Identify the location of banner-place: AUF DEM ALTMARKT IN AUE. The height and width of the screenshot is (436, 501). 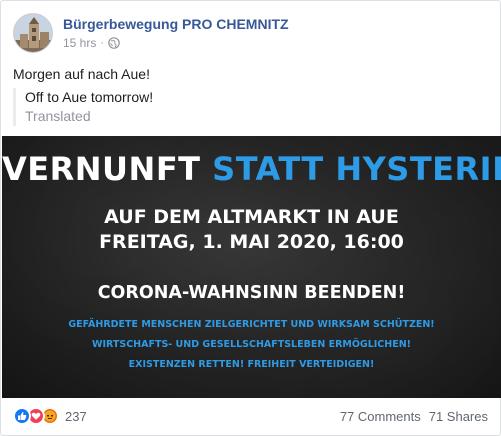
(251, 217).